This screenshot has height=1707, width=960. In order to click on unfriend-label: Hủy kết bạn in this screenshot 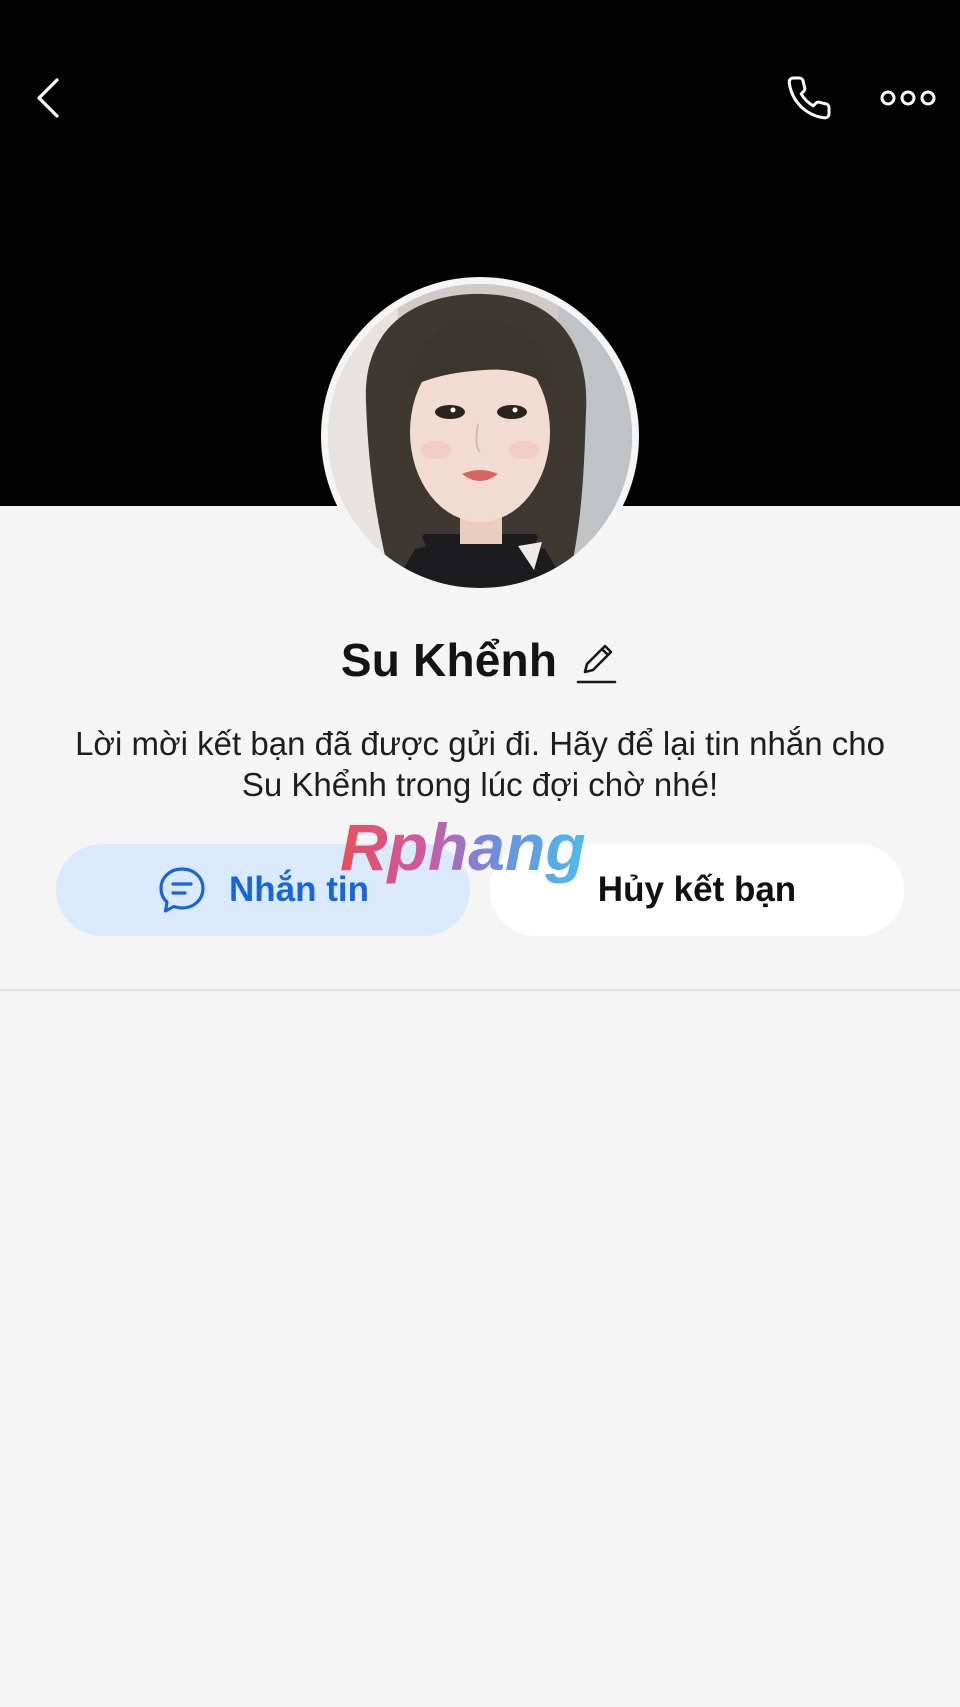, I will do `click(697, 889)`.